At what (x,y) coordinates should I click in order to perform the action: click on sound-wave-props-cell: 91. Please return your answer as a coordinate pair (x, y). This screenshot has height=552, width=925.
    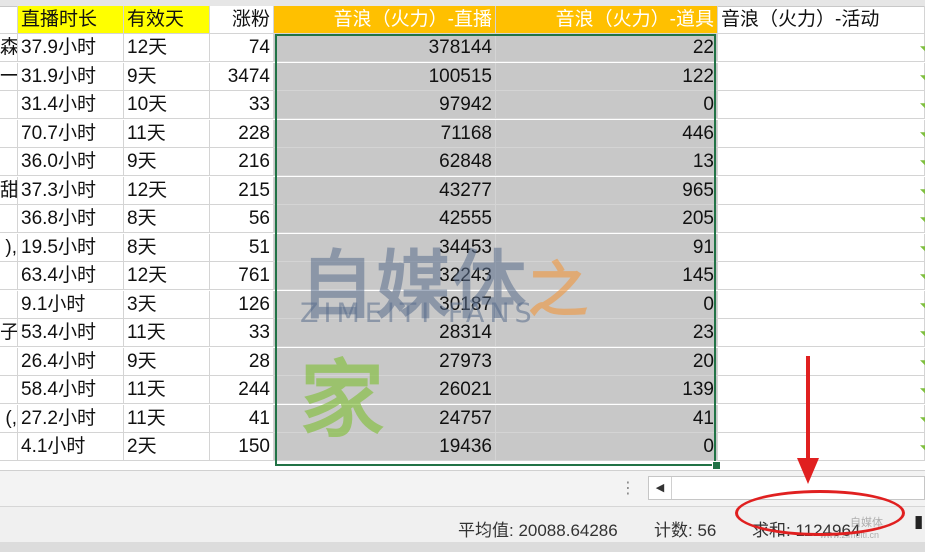
    Looking at the image, I should click on (607, 247).